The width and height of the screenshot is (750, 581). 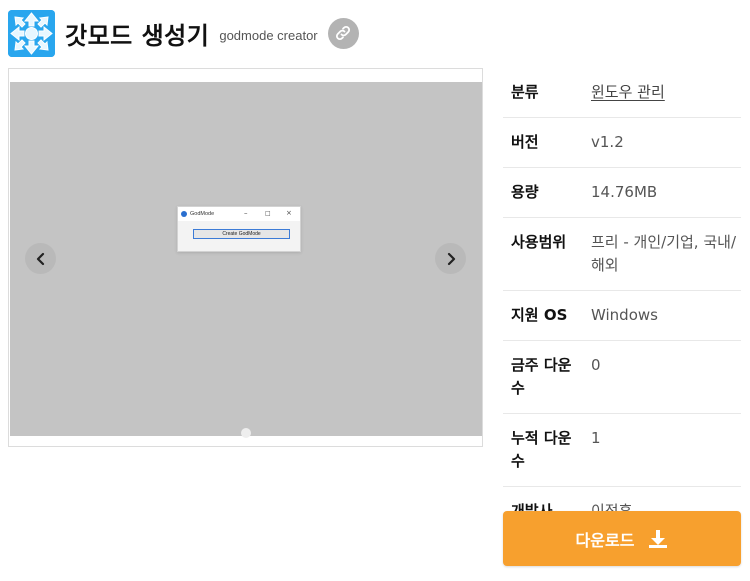 I want to click on chevron-left-icon, so click(x=40, y=258).